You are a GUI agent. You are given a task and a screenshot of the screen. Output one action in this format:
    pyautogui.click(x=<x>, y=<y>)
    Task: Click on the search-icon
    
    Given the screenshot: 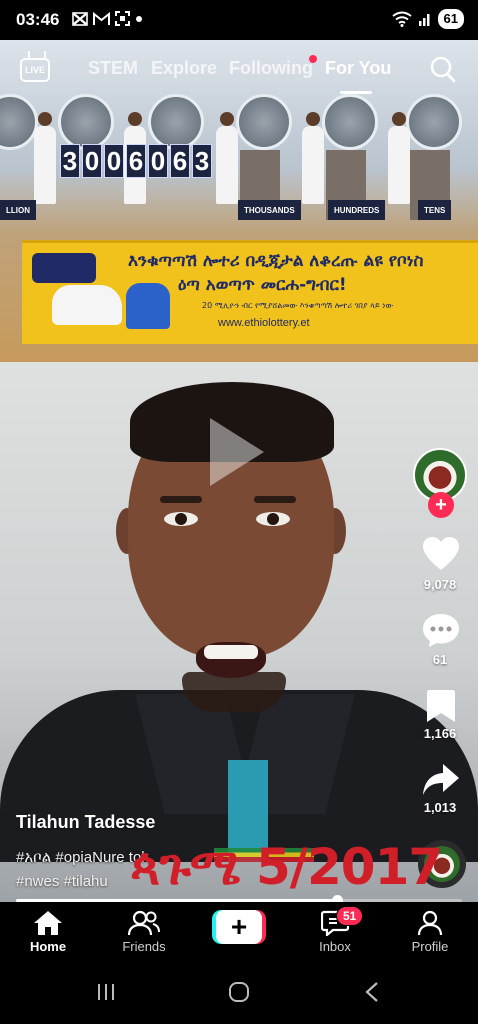 What is the action you would take?
    pyautogui.click(x=443, y=70)
    